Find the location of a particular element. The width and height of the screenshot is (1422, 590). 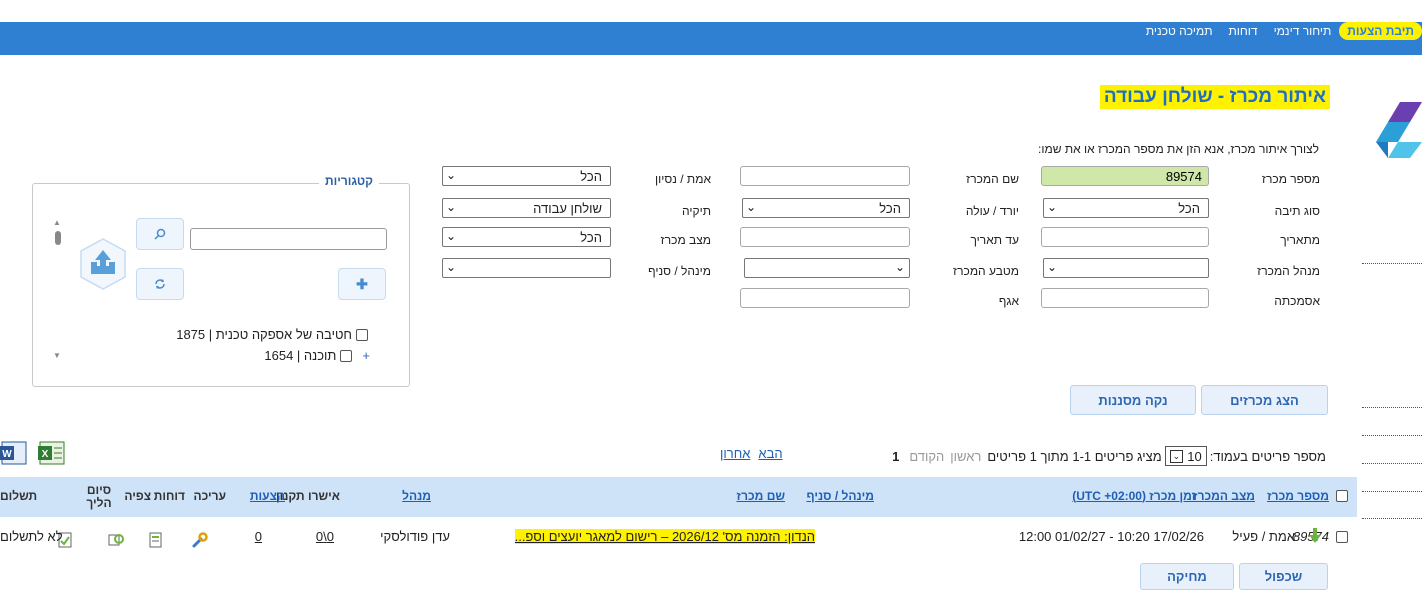

category-label: חטיבה של אספקה טכנית | 1875 is located at coordinates (264, 334).